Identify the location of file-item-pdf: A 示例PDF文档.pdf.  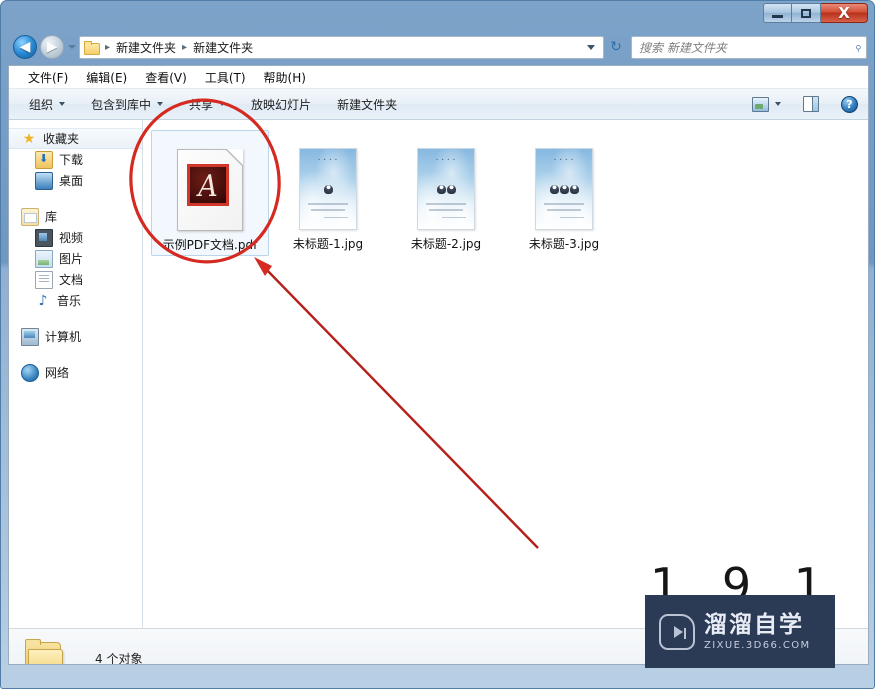
(210, 193).